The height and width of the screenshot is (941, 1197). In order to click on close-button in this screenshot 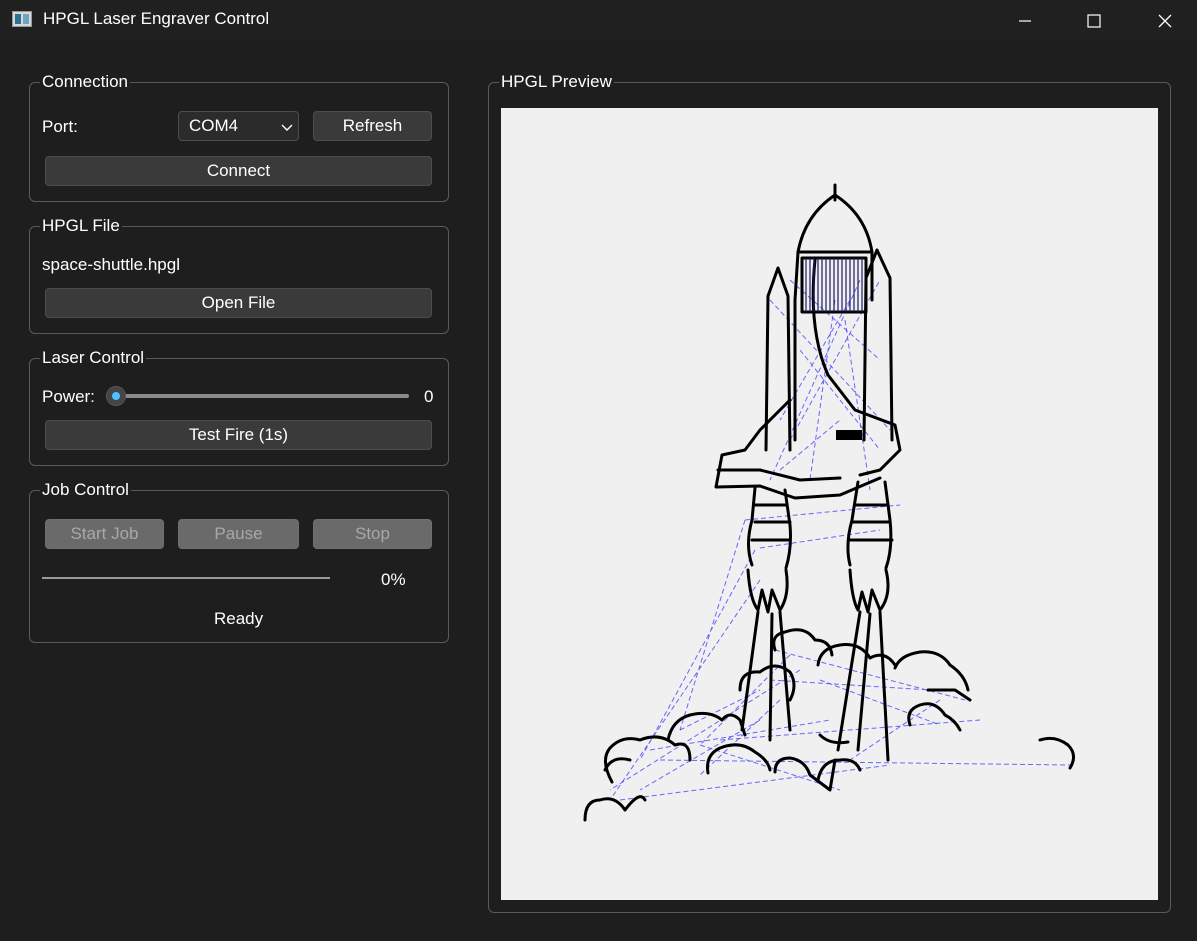, I will do `click(1165, 20)`.